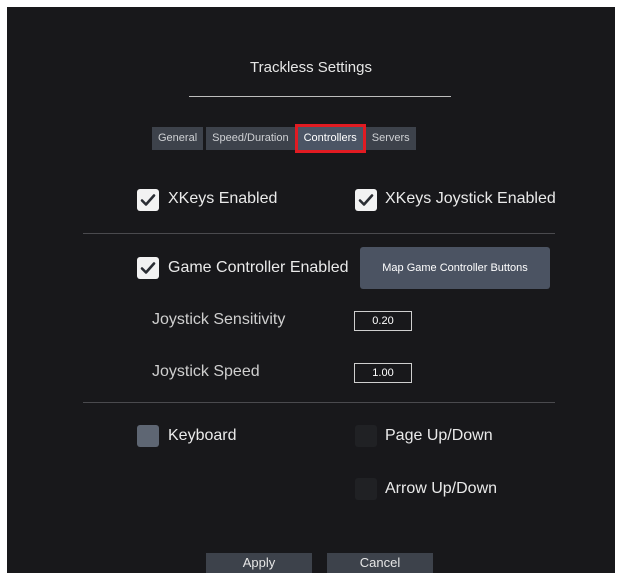  I want to click on xkeys-enabled-checkbox, so click(148, 200).